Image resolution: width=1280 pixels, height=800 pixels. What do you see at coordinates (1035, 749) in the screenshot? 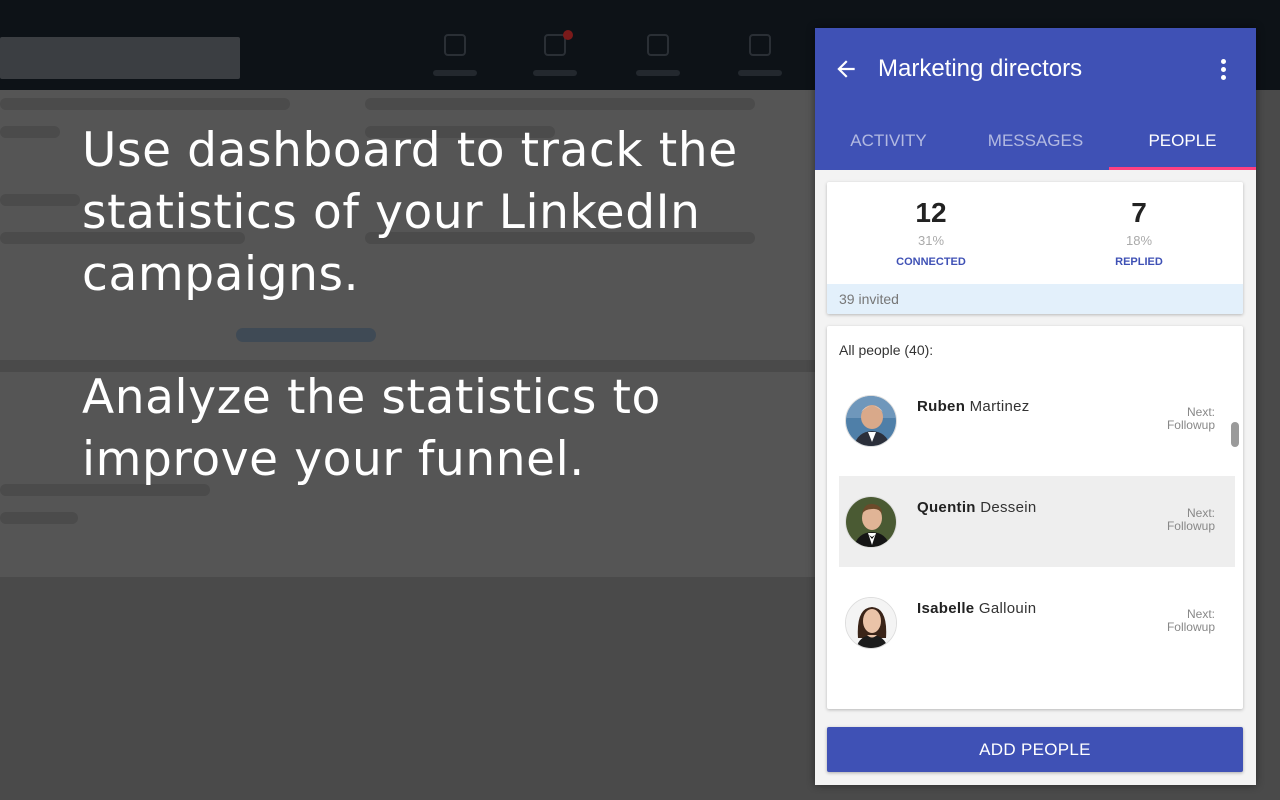
I see `add-people-button: ADD PEOPLE` at bounding box center [1035, 749].